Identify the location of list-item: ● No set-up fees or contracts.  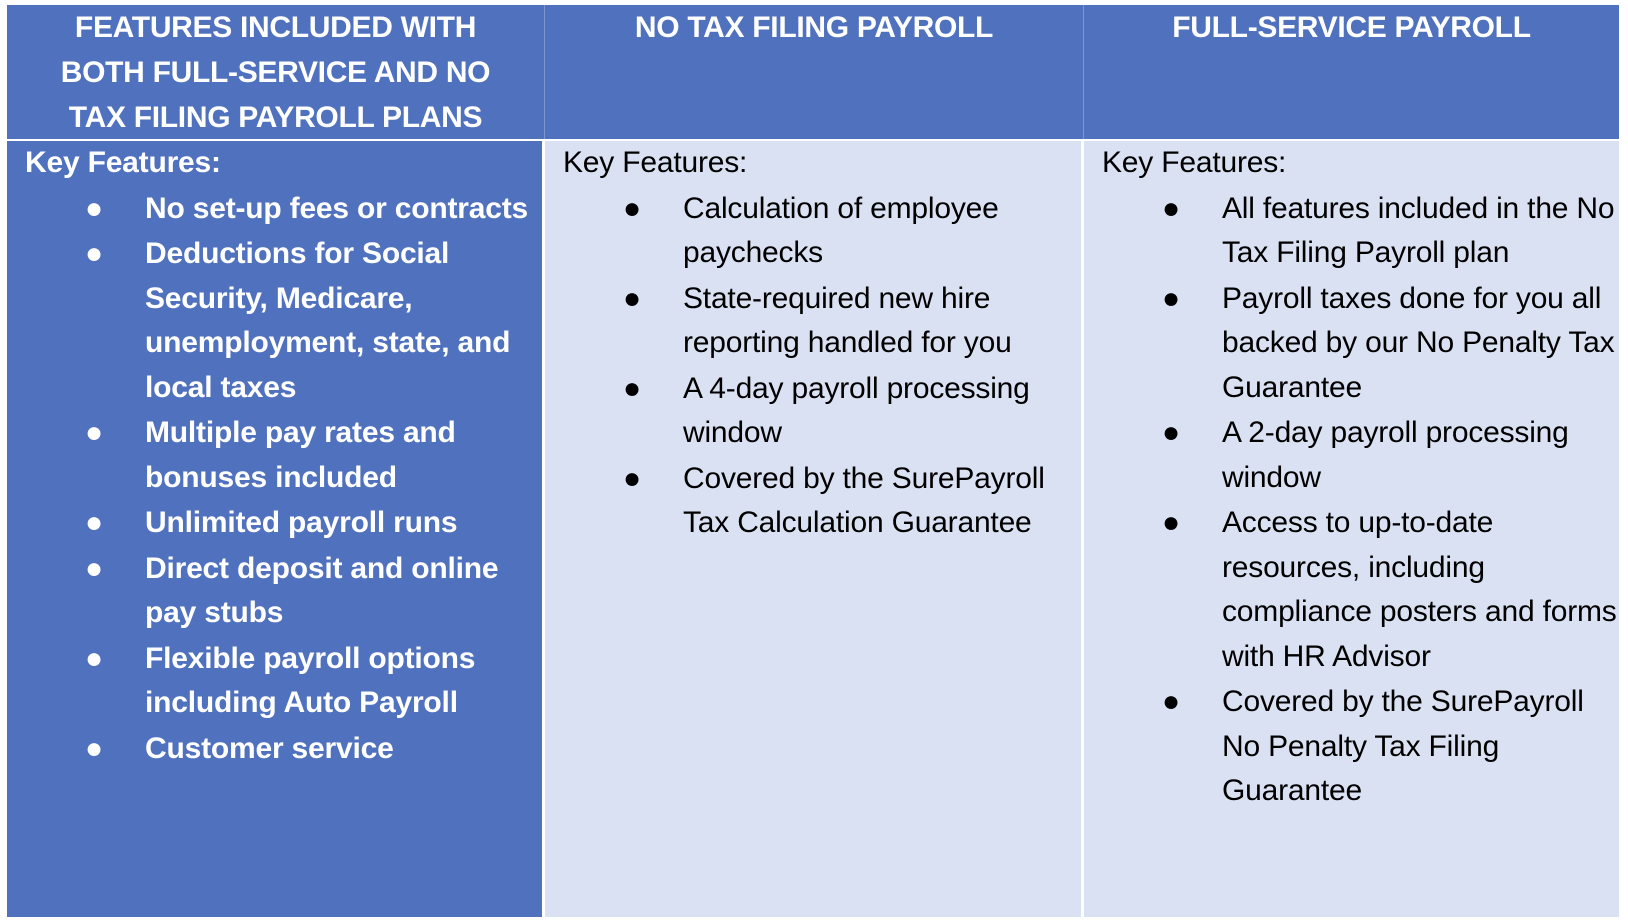
(283, 209).